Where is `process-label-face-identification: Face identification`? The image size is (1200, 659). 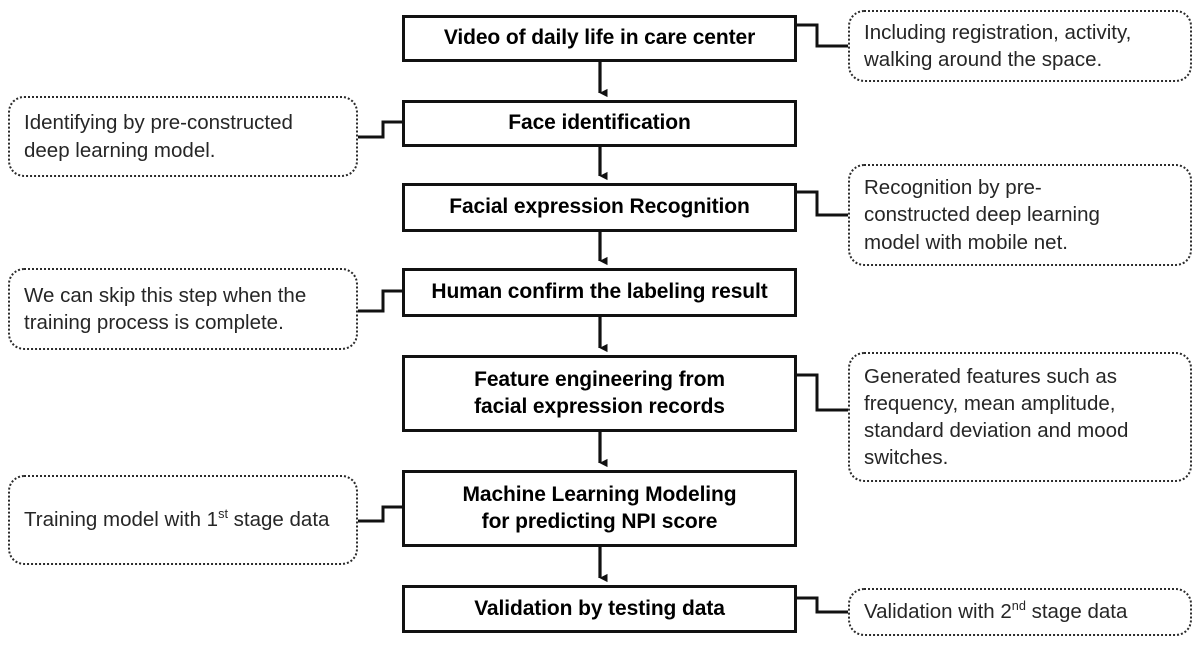
process-label-face-identification: Face identification is located at coordinates (599, 123).